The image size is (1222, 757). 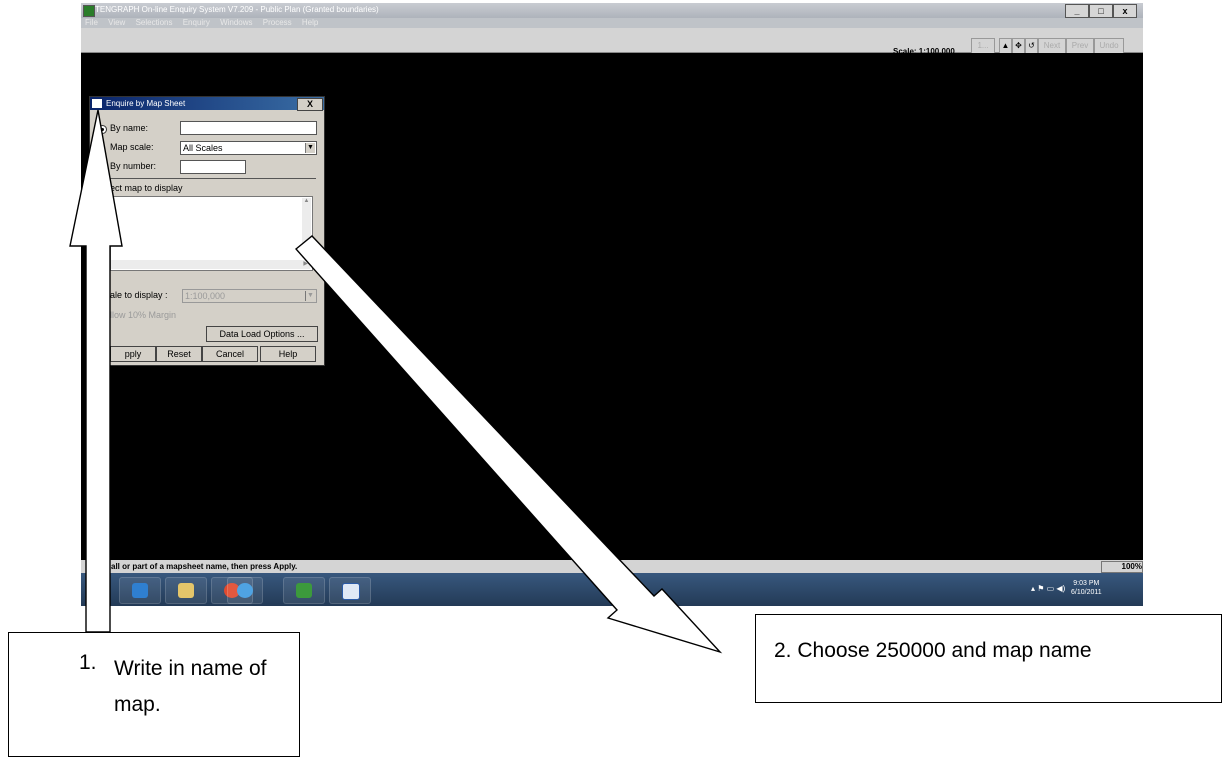 What do you see at coordinates (88, 662) in the screenshot?
I see `callout-1-number: 1.` at bounding box center [88, 662].